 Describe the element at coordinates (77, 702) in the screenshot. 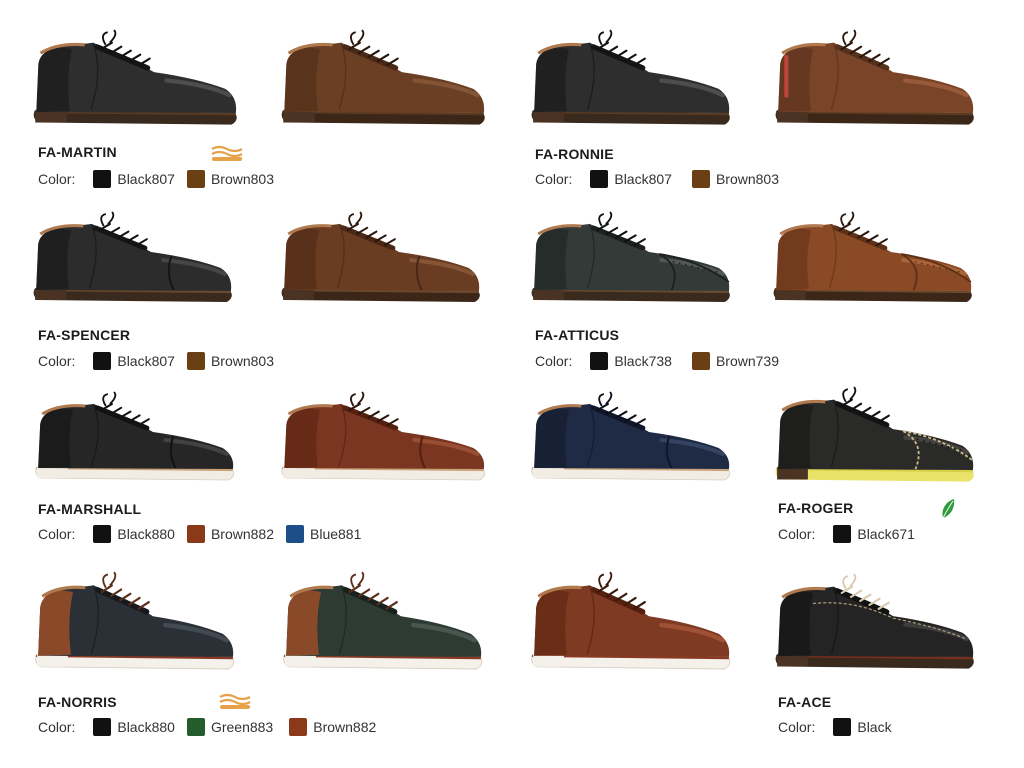

I see `model-name-norris: FA-NORRIS` at that location.